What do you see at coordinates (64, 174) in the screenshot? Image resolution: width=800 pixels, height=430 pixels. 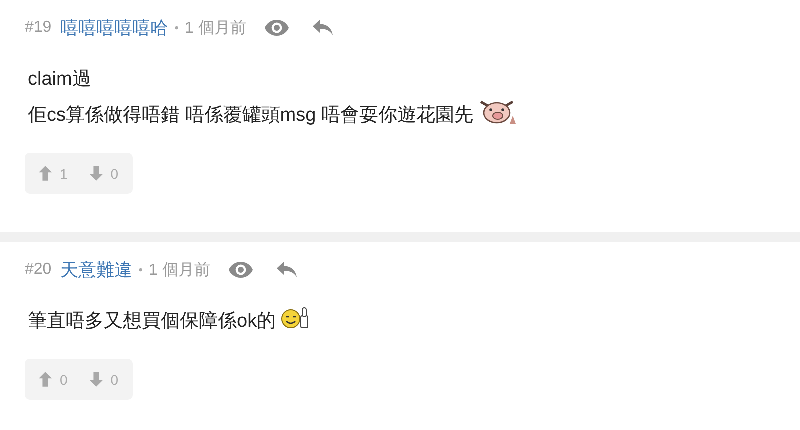 I see `upvote-count: 1` at bounding box center [64, 174].